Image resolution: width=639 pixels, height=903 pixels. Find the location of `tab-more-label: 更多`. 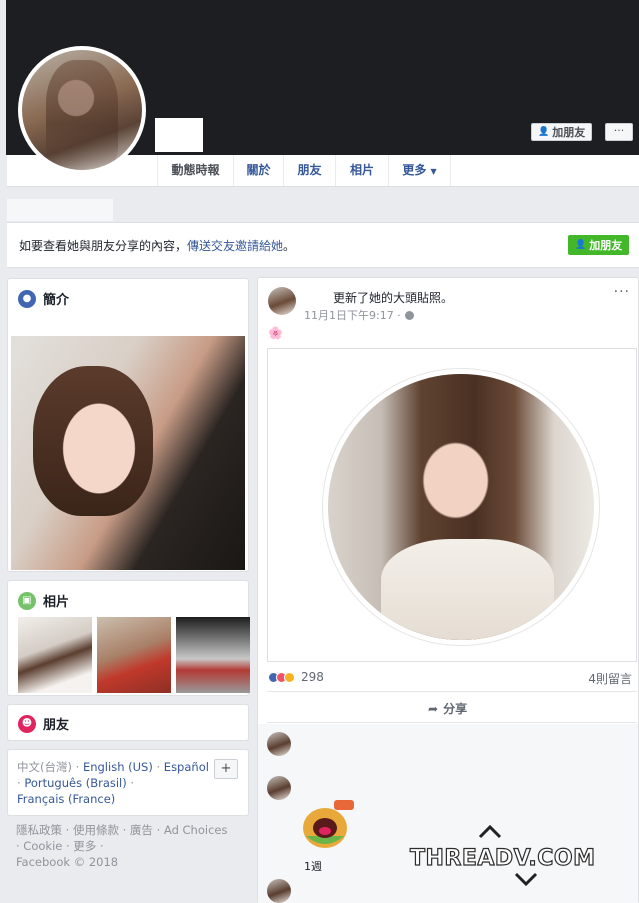

tab-more-label: 更多 is located at coordinates (414, 170).